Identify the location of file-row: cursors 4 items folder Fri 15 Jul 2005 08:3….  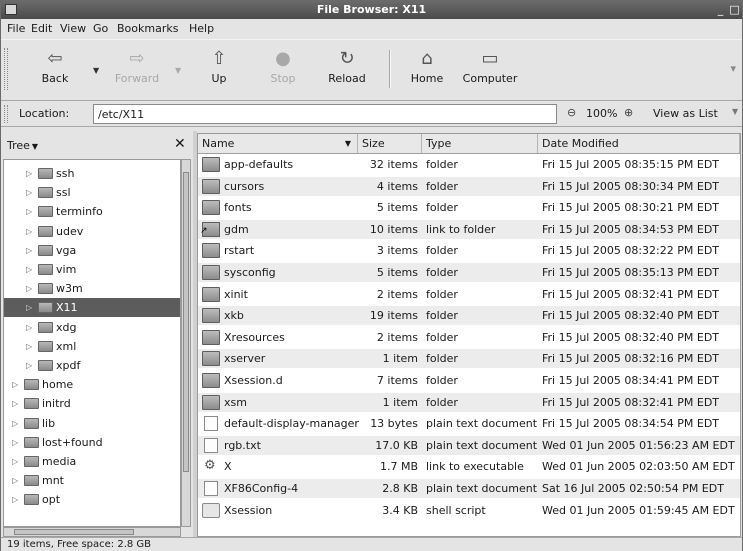
(469, 186).